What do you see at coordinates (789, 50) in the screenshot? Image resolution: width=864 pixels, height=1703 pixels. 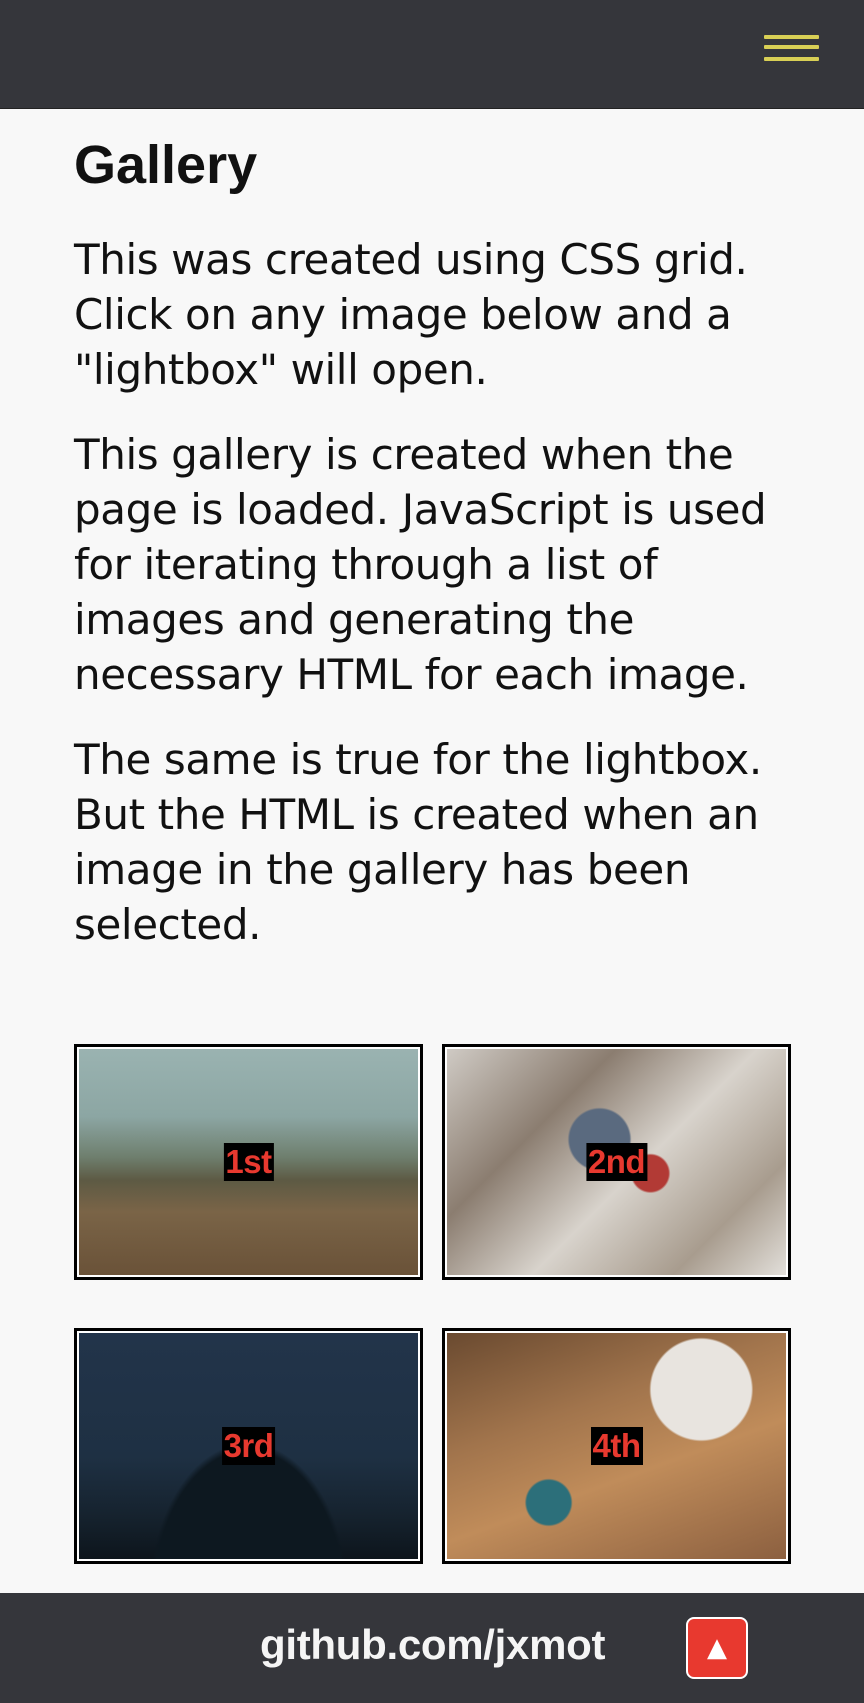 I see `hamburger-menu-icon` at bounding box center [789, 50].